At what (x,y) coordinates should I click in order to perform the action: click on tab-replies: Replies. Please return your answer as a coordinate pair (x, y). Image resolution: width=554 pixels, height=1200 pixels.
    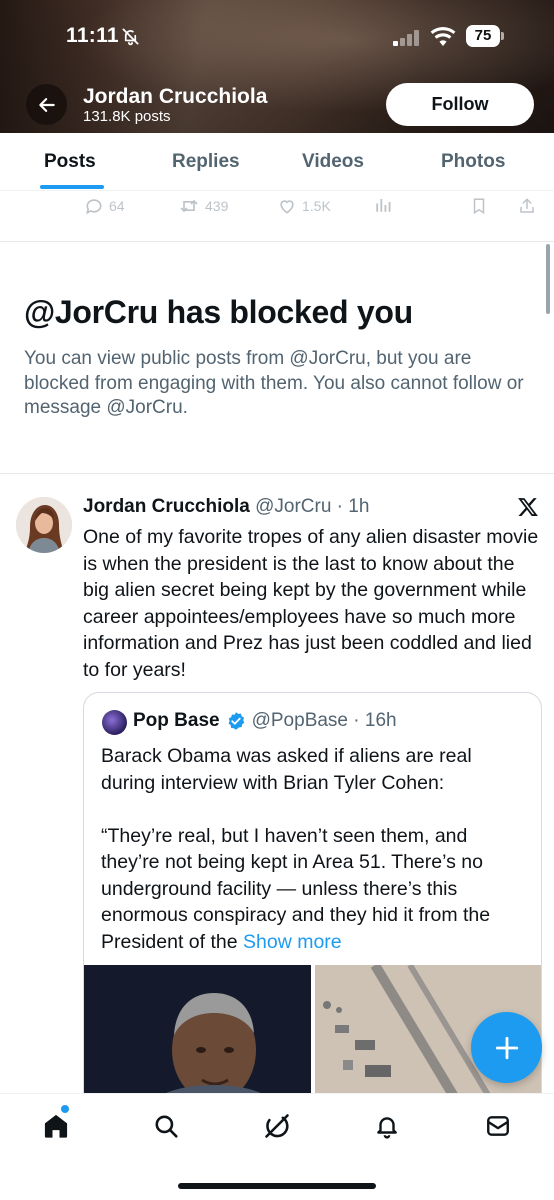
    Looking at the image, I should click on (206, 162).